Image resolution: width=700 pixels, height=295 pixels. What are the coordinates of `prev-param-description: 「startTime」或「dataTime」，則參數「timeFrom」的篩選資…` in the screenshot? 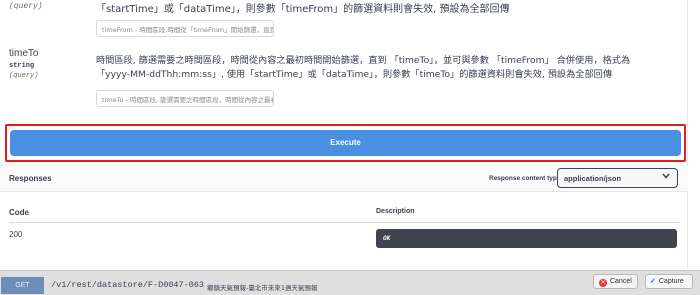 It's located at (303, 9).